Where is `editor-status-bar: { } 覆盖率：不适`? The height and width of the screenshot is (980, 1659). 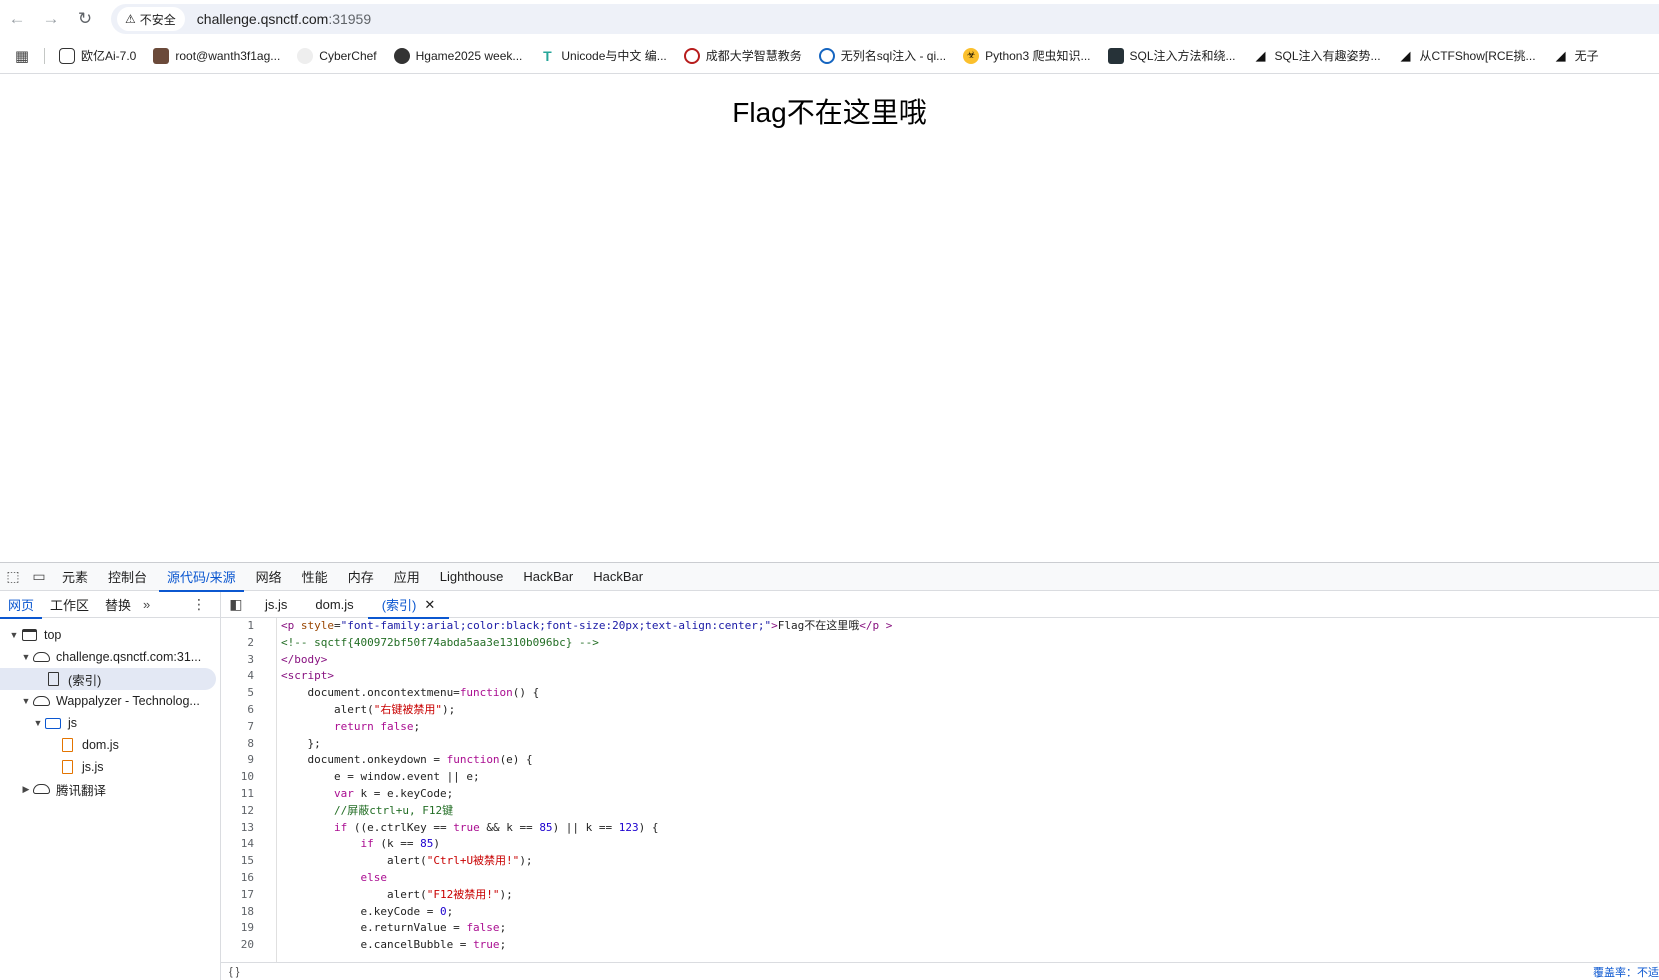
editor-status-bar: { } 覆盖率：不适 is located at coordinates (940, 971).